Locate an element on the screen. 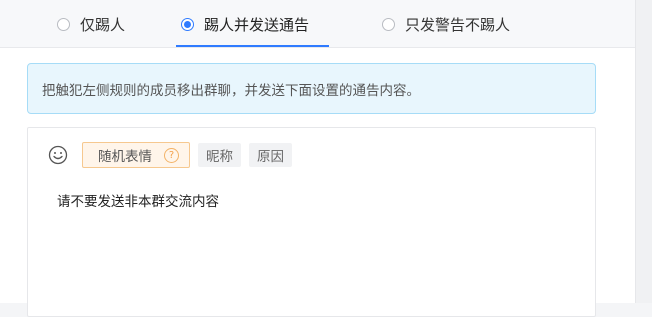 The image size is (652, 317). insert-nickname-label: 昵称 is located at coordinates (219, 157).